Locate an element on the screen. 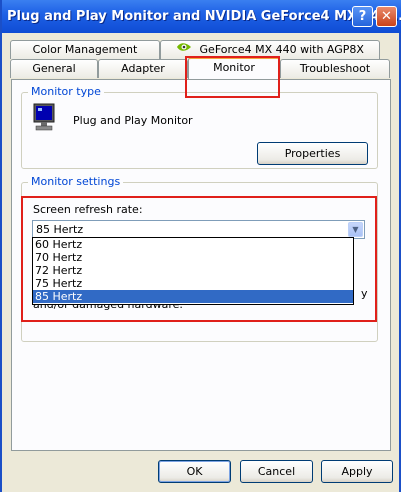 Image resolution: width=401 pixels, height=492 pixels. tab-troubleshoot: Troubleshoot is located at coordinates (335, 68).